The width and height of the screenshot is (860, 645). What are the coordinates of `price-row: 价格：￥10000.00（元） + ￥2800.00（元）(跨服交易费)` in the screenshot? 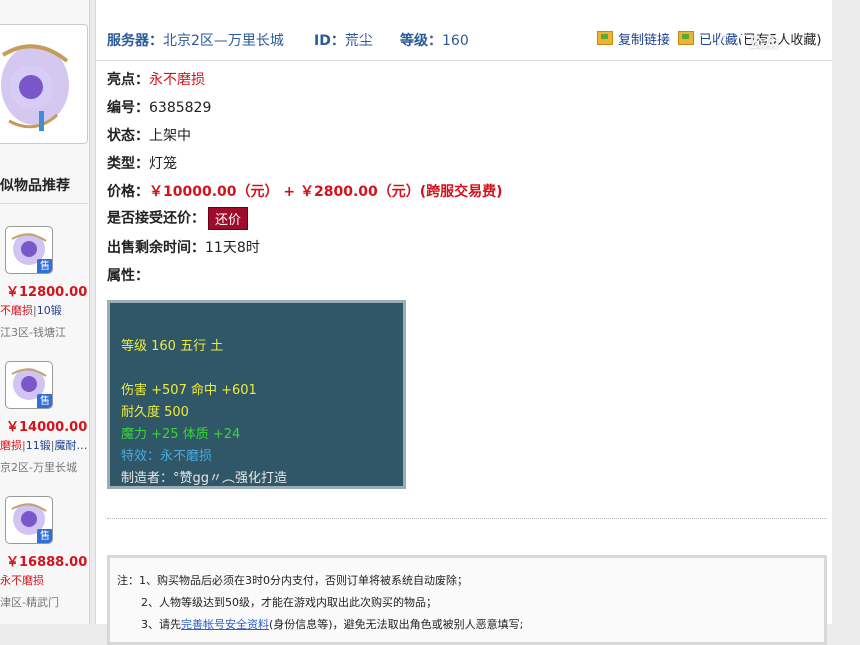 It's located at (305, 192).